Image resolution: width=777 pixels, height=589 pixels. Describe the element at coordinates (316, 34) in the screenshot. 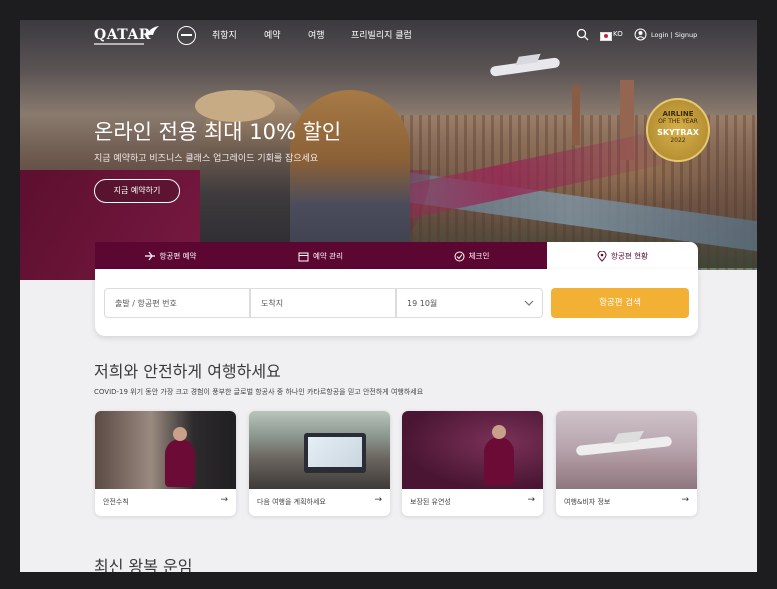

I see `nav-item-travel: 여행` at that location.